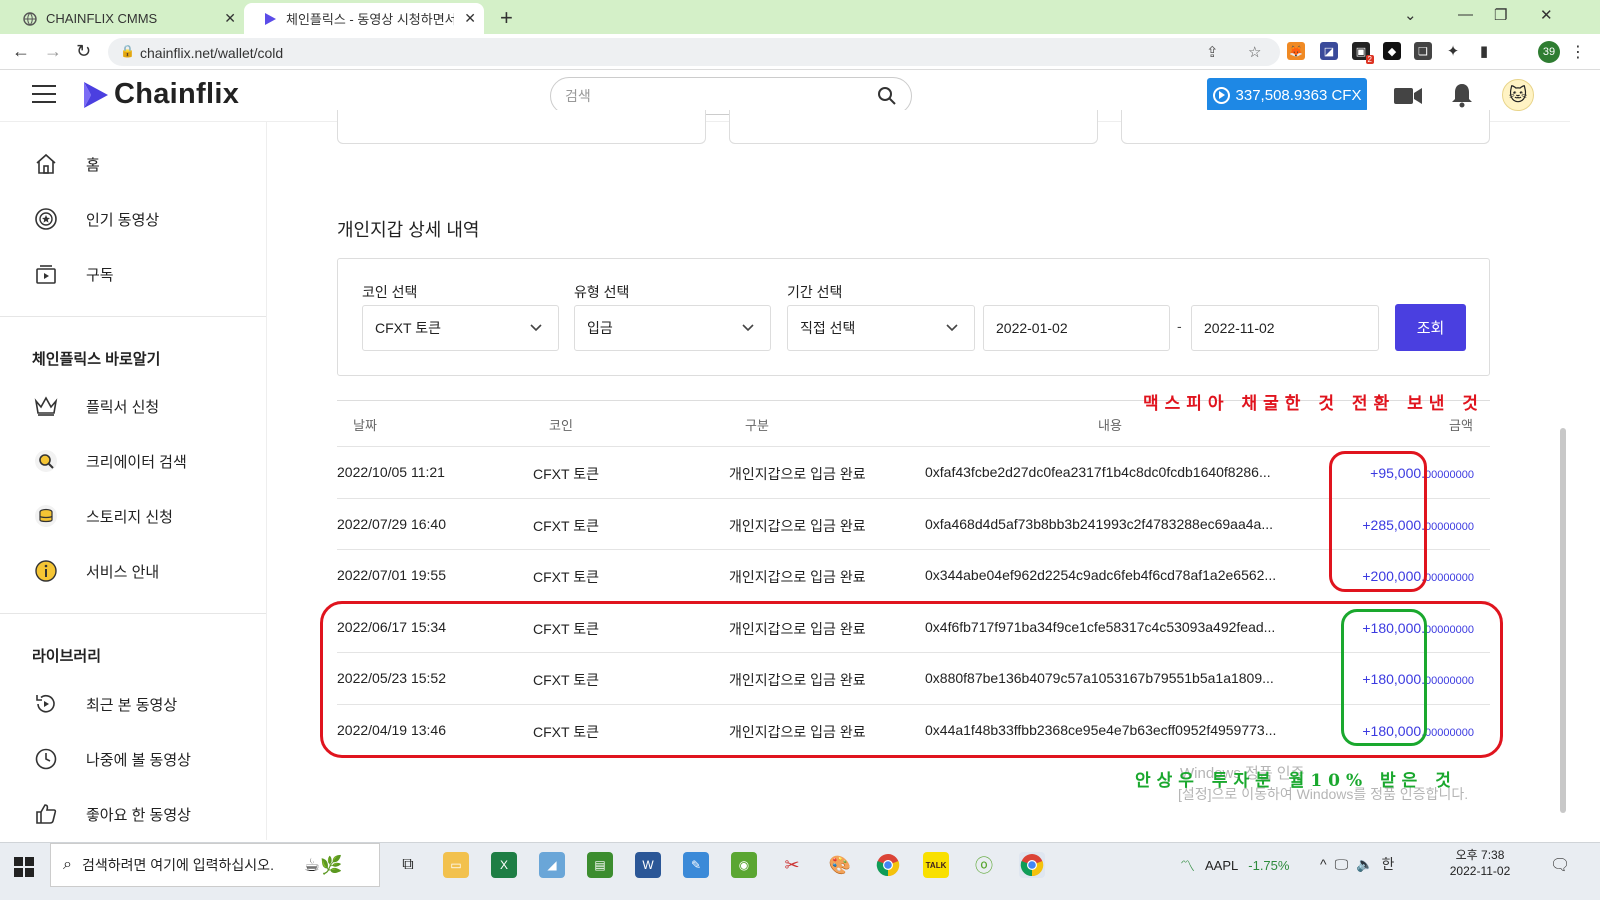  What do you see at coordinates (1430, 327) in the screenshot?
I see `search-button: 조회` at bounding box center [1430, 327].